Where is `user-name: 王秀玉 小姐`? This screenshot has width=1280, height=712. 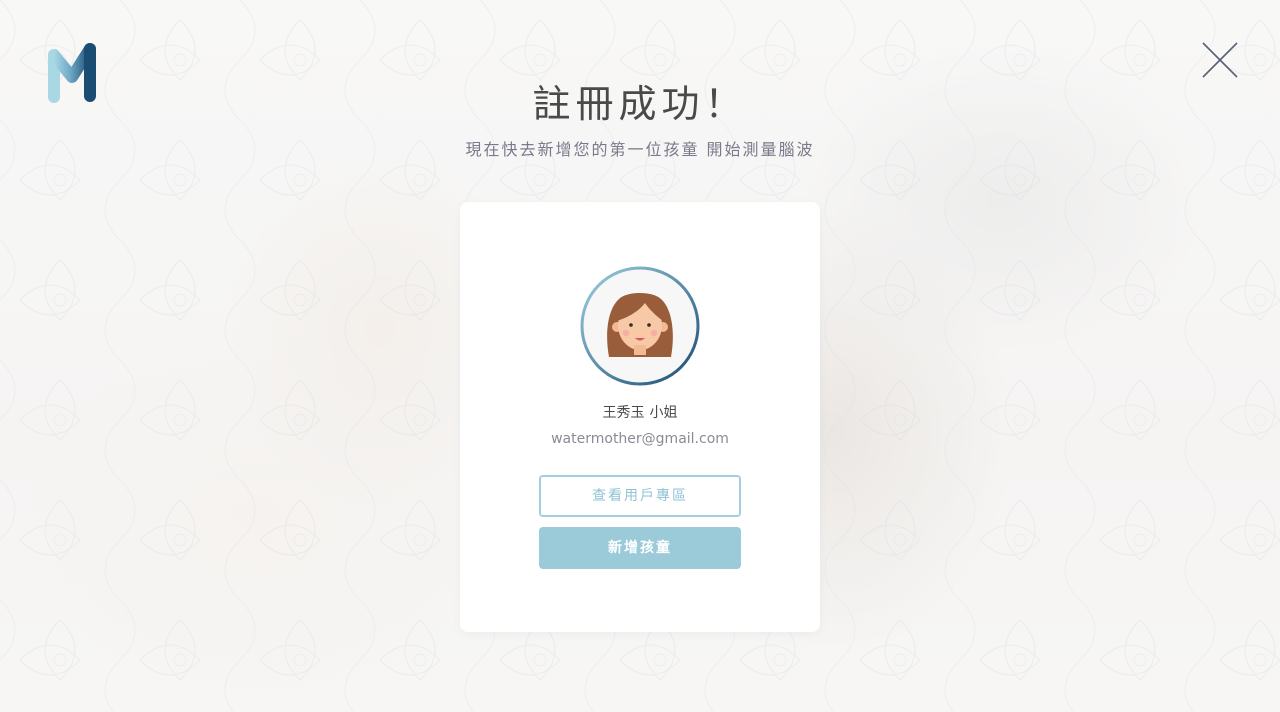 user-name: 王秀玉 小姐 is located at coordinates (640, 413).